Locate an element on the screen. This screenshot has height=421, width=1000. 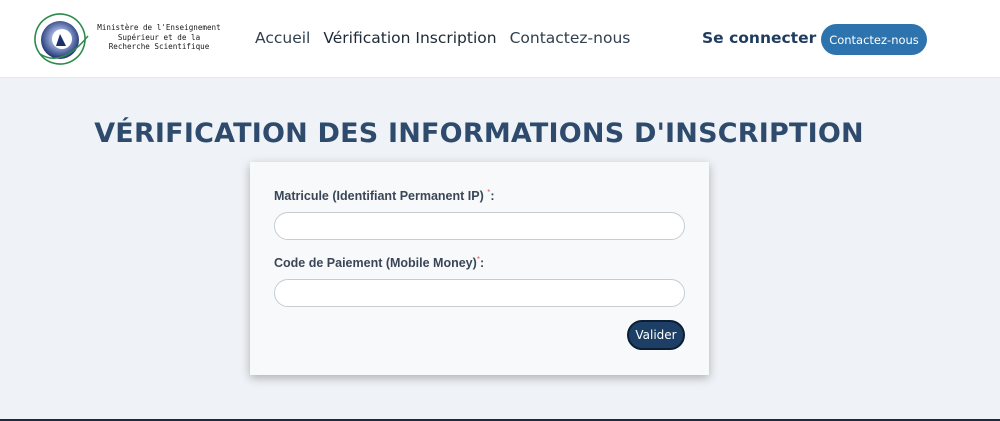
payment-code-label: Code de Paiement (Mobile Money)*: is located at coordinates (379, 262).